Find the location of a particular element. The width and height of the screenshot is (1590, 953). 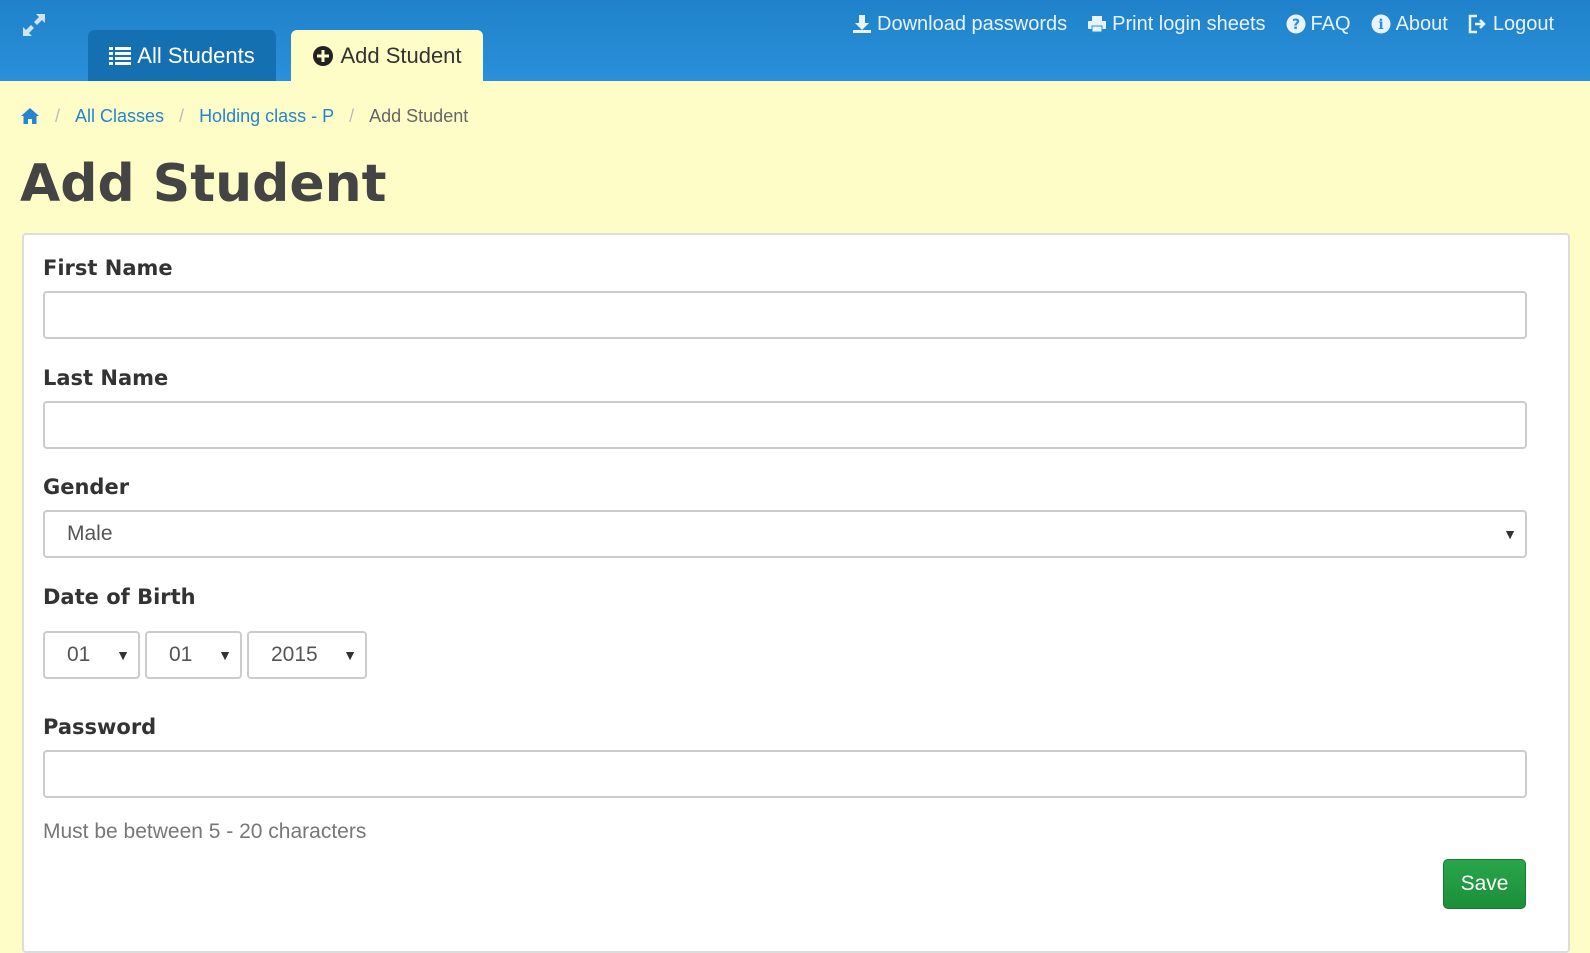

nav-label: Download passwords is located at coordinates (972, 23).